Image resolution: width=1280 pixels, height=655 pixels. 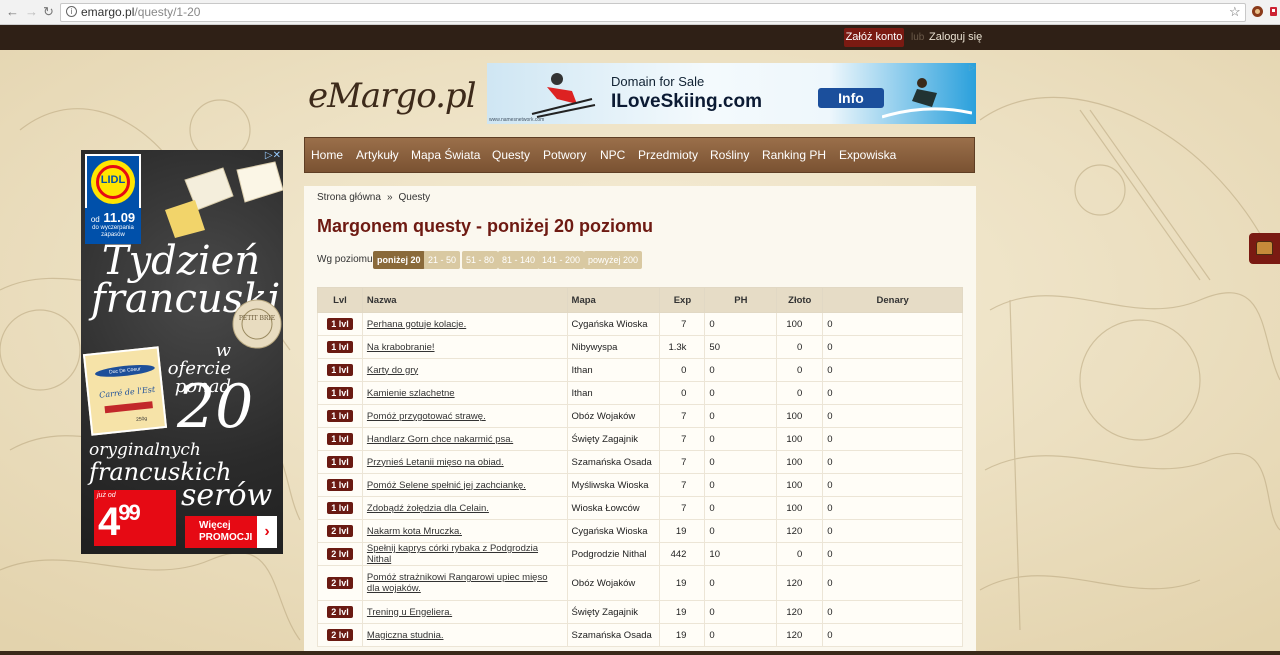 I want to click on forward-icon: →, so click(x=31, y=11).